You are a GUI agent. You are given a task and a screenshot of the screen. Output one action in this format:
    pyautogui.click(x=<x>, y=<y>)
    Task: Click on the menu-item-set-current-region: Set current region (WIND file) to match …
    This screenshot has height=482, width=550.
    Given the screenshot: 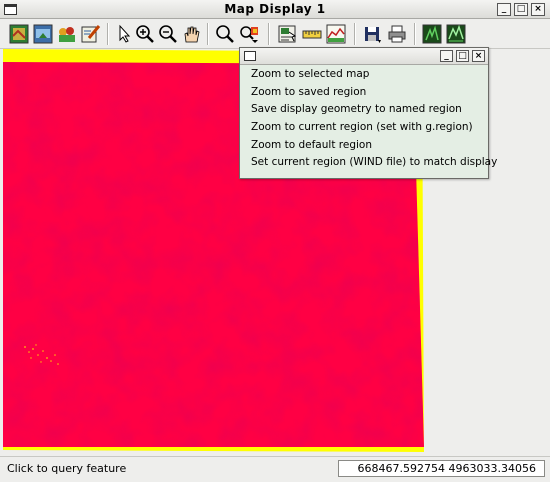 What is the action you would take?
    pyautogui.click(x=368, y=163)
    